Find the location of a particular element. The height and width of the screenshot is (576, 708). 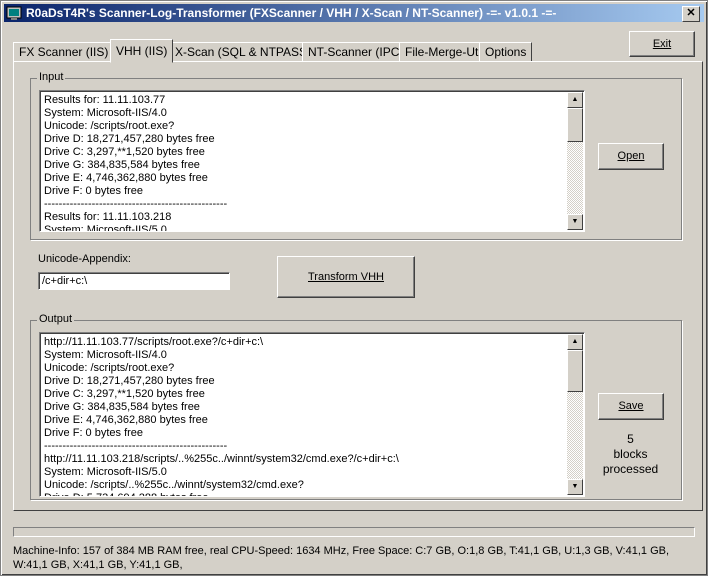

exit-button-label: Exit is located at coordinates (662, 44).